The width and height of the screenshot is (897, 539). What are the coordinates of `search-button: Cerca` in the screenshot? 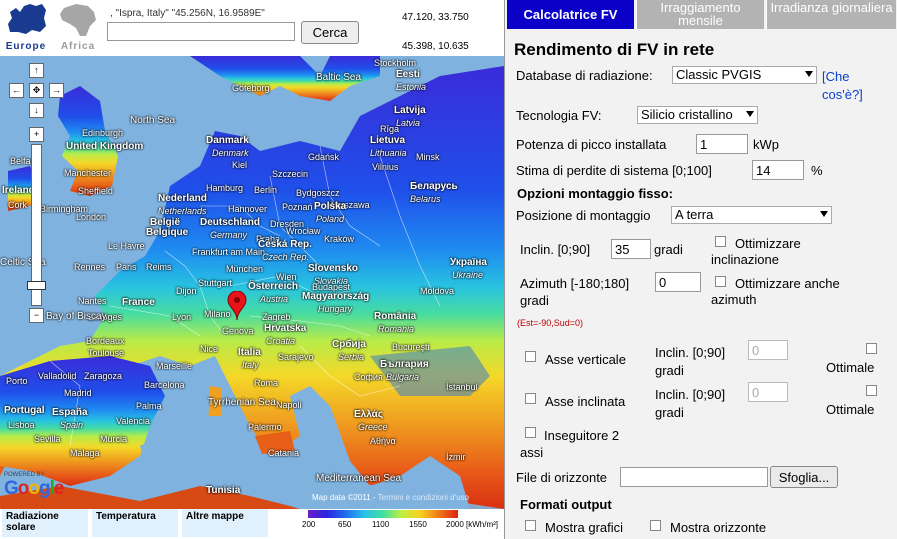 It's located at (330, 32).